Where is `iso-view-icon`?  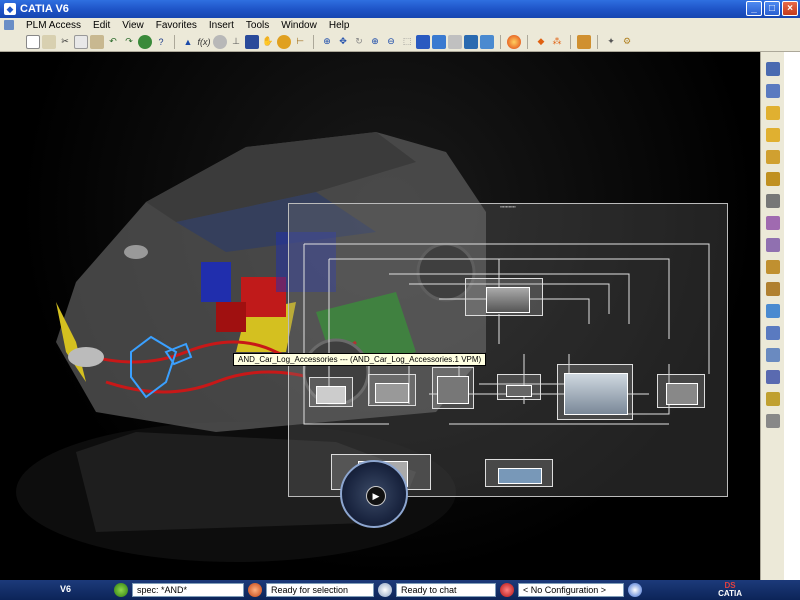
iso-view-icon is located at coordinates (439, 41).